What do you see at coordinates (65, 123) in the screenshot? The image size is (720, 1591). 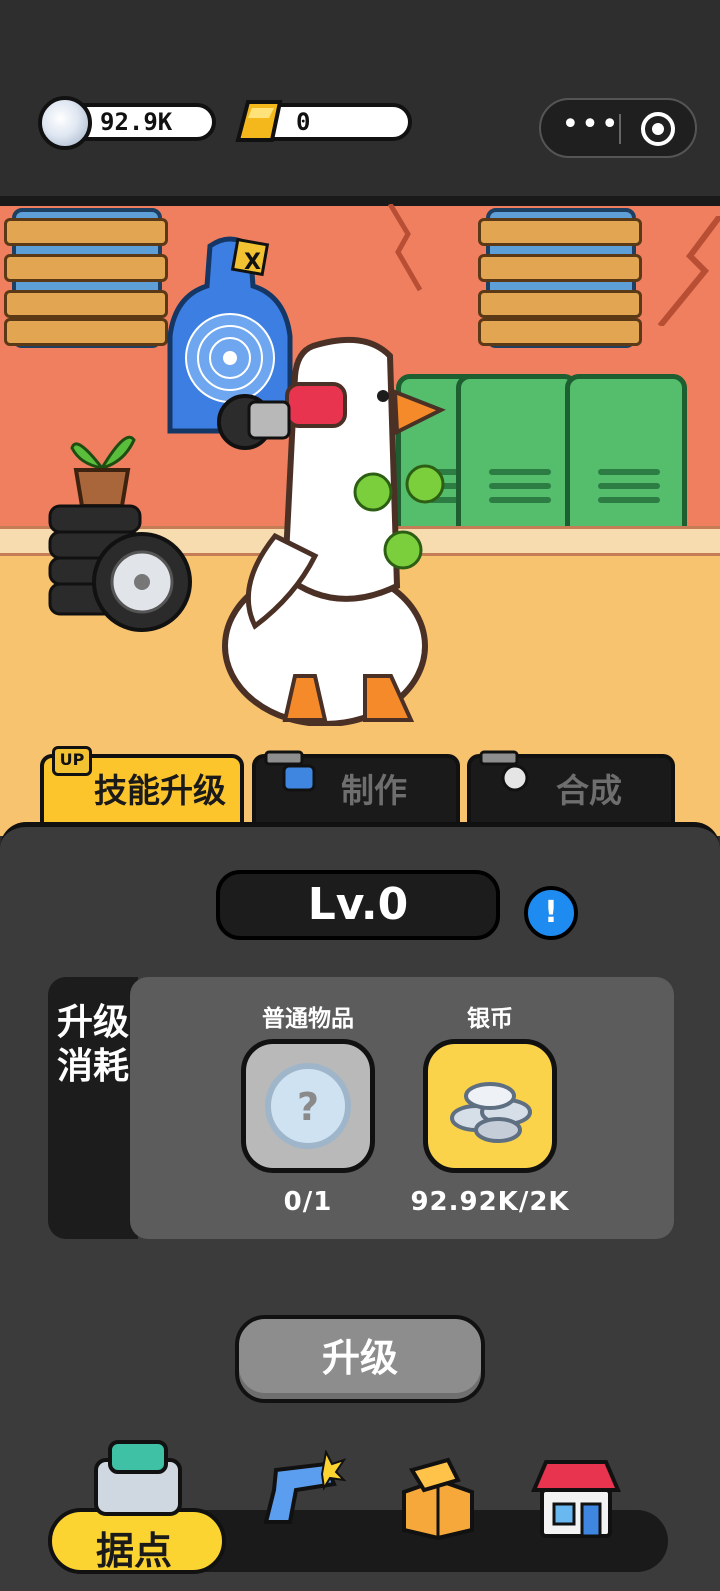 I see `silver-coin-icon` at bounding box center [65, 123].